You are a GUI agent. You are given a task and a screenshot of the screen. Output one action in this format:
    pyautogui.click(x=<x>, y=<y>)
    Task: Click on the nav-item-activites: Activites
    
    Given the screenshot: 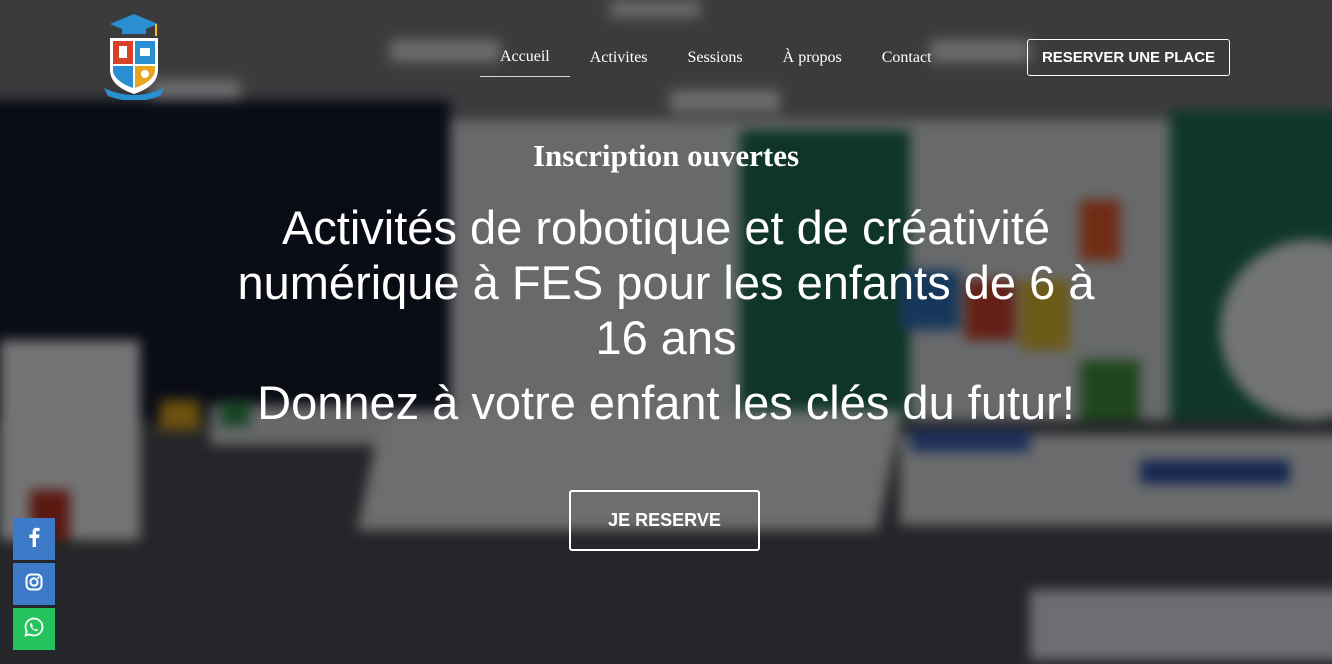 What is the action you would take?
    pyautogui.click(x=619, y=58)
    